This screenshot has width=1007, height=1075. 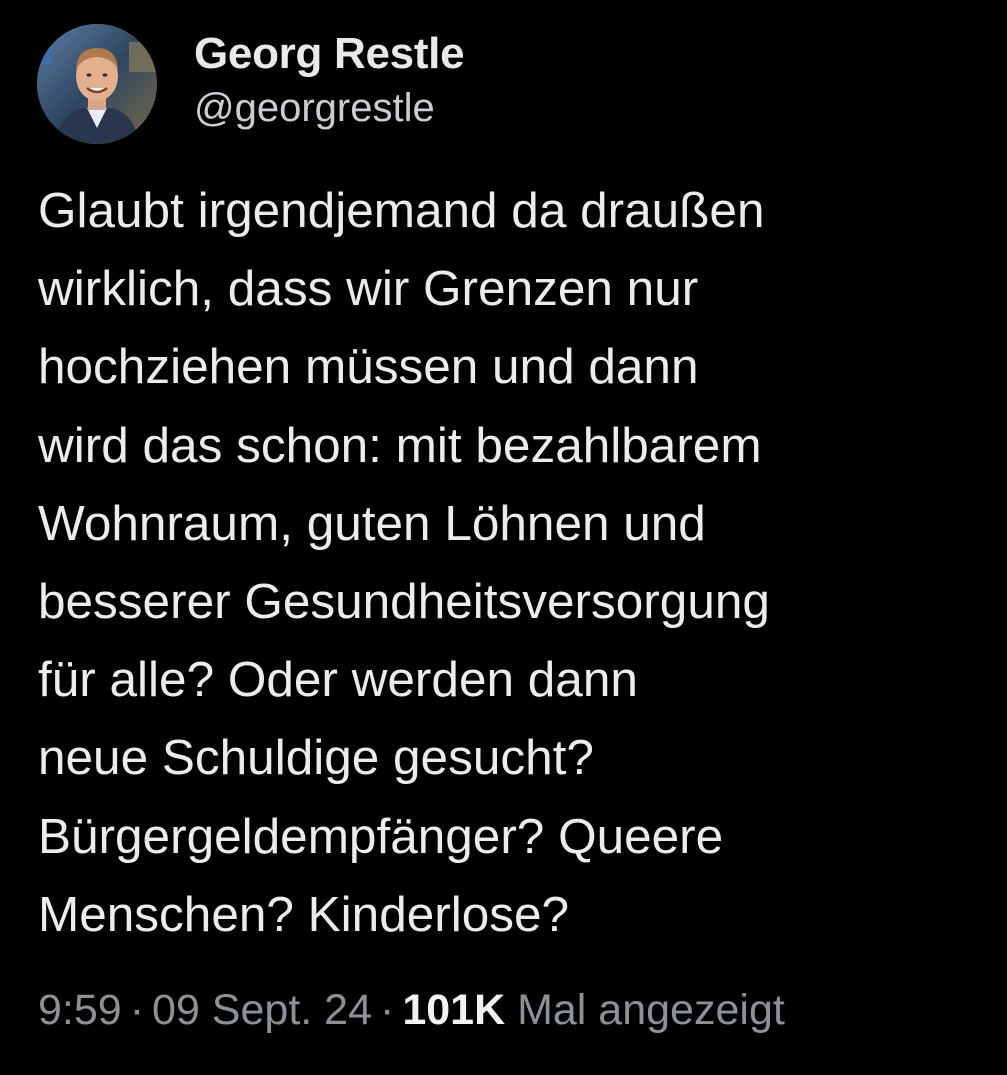 I want to click on profile-photo-icon, so click(x=97, y=84).